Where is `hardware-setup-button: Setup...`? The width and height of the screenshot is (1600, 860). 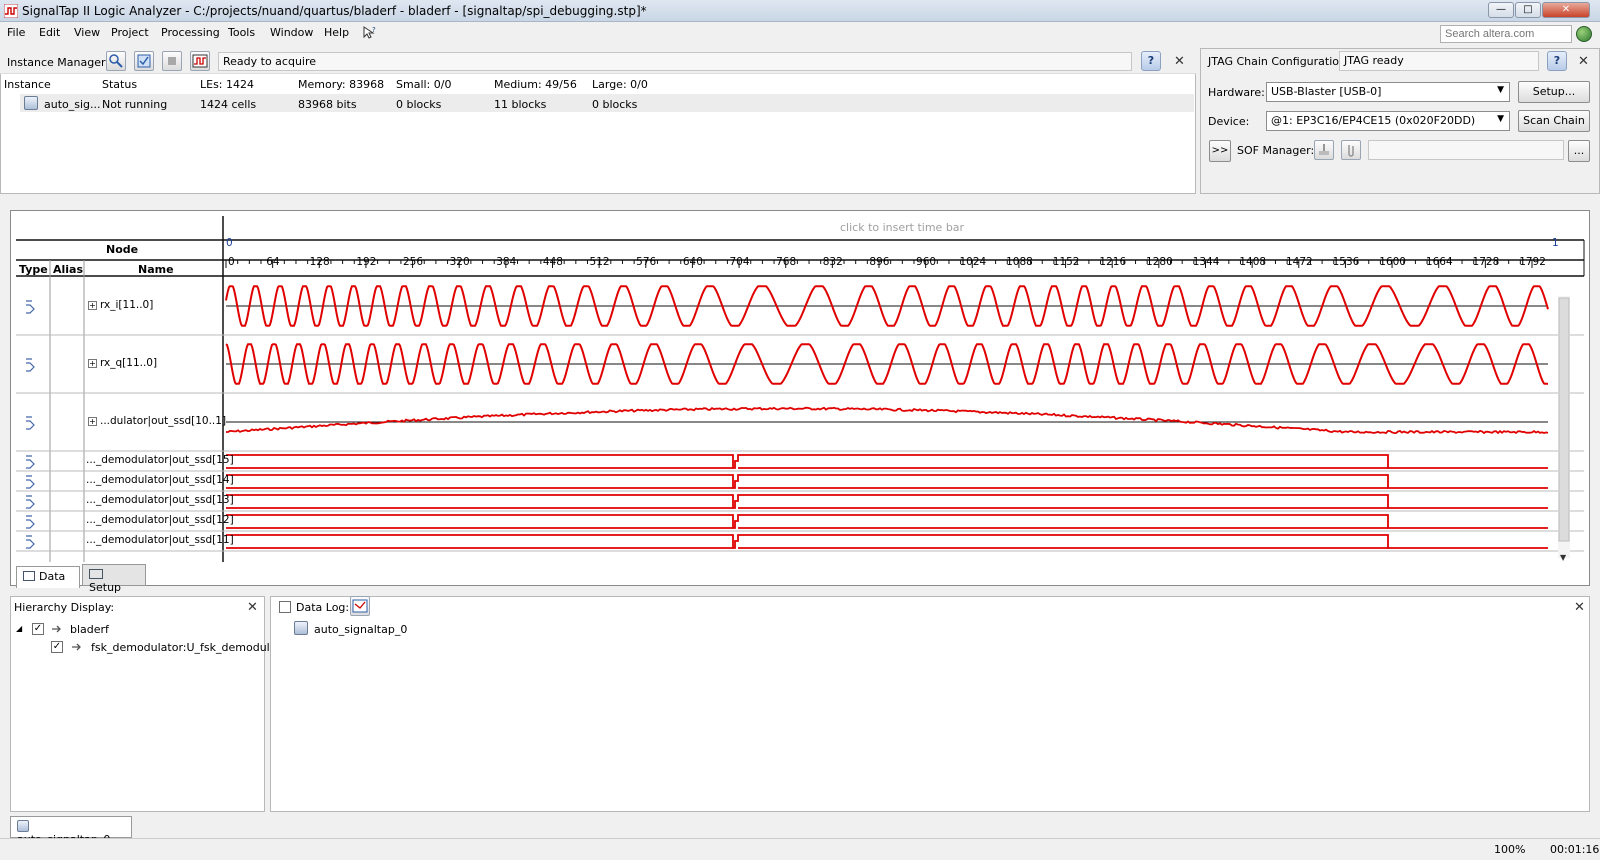 hardware-setup-button: Setup... is located at coordinates (1554, 92).